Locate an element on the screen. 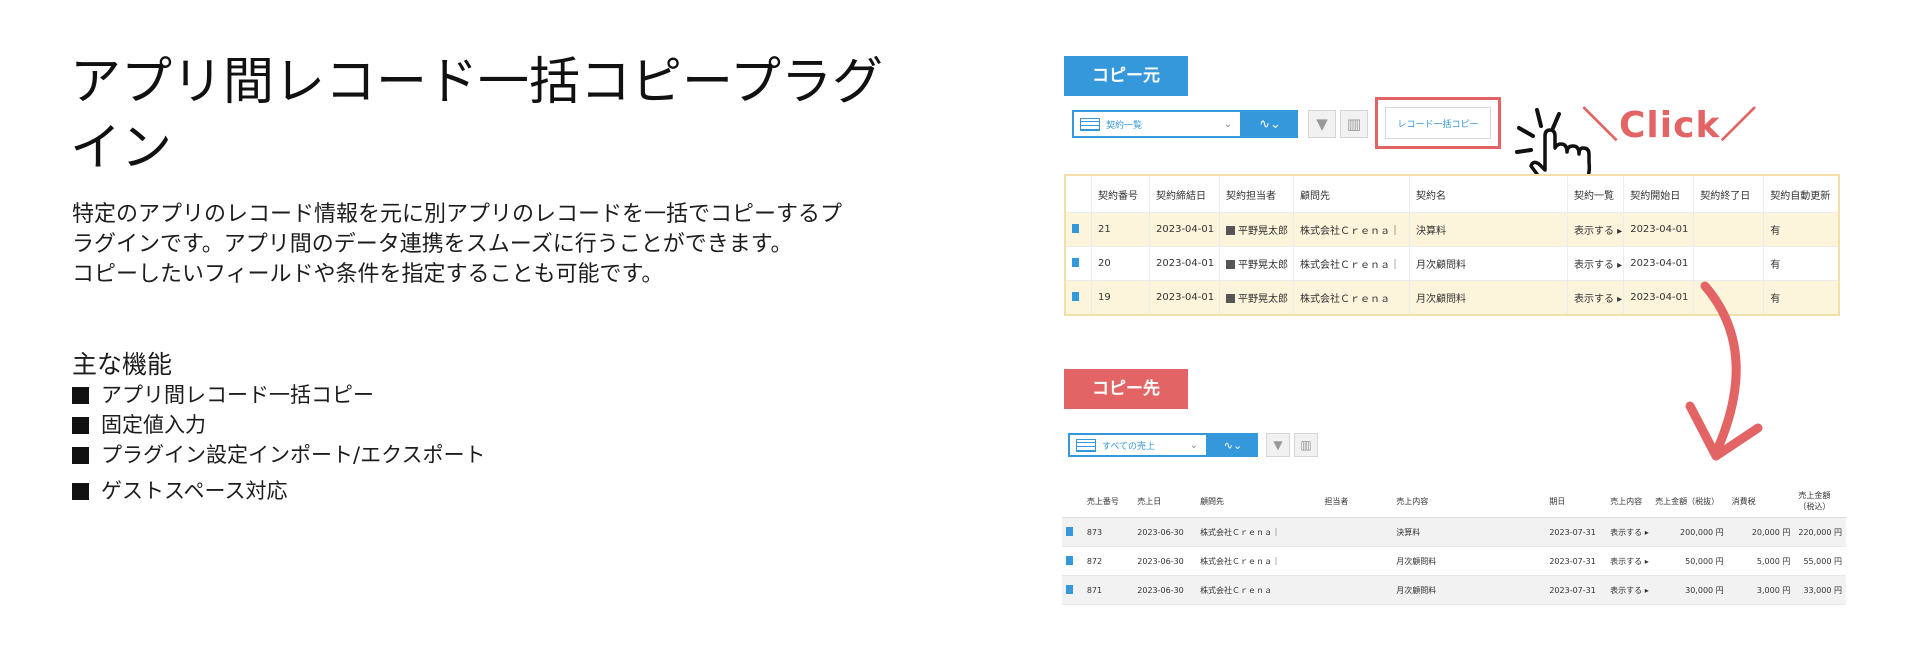 This screenshot has height=652, width=1920. cell: 2023-07-31 is located at coordinates (1576, 532).